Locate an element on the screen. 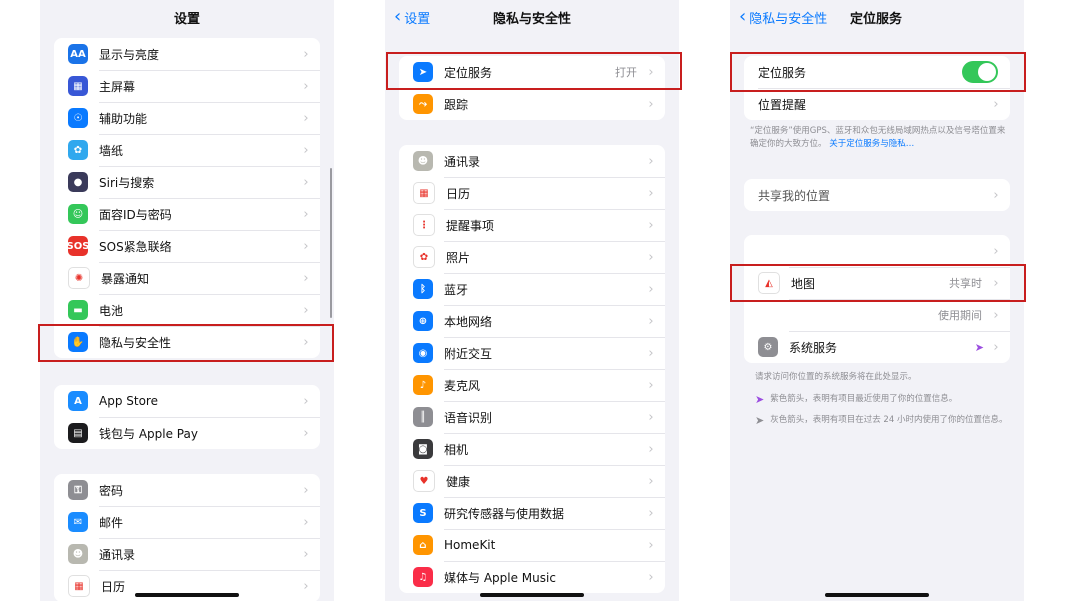 This screenshot has width=1069, height=601. reminders-icon: ⋮ is located at coordinates (424, 225).